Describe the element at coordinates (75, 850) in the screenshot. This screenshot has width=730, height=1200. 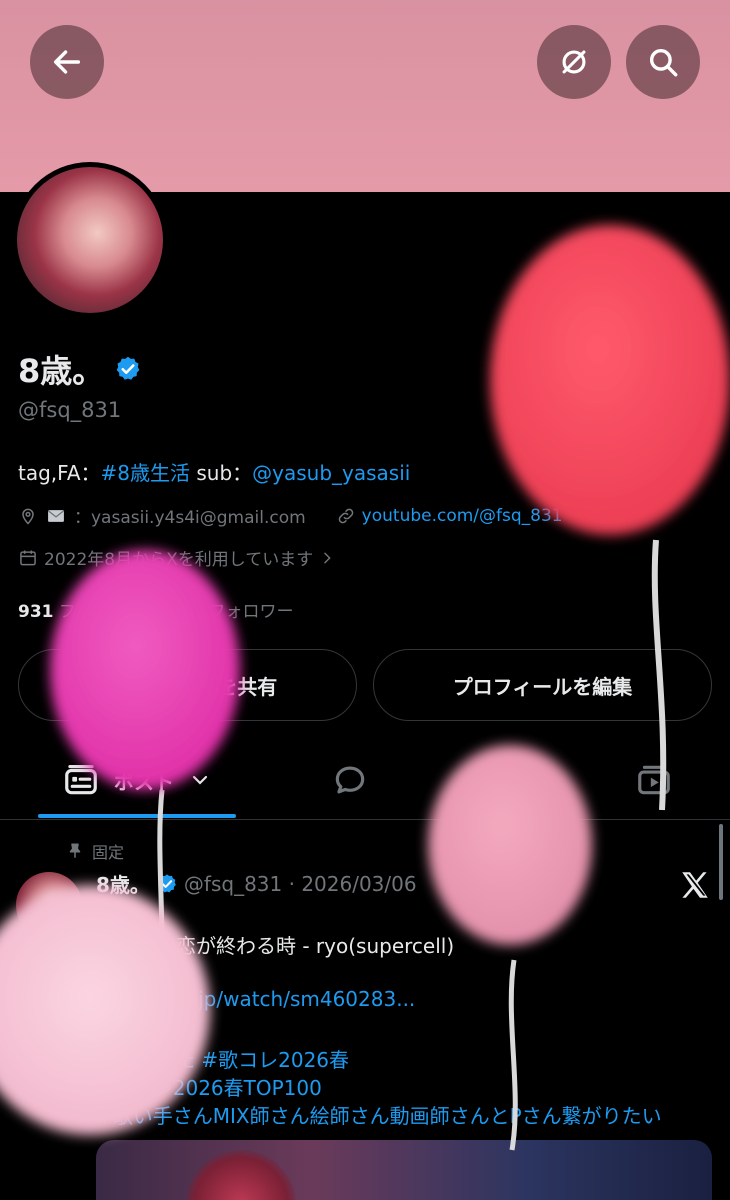
I see `pin-icon` at that location.